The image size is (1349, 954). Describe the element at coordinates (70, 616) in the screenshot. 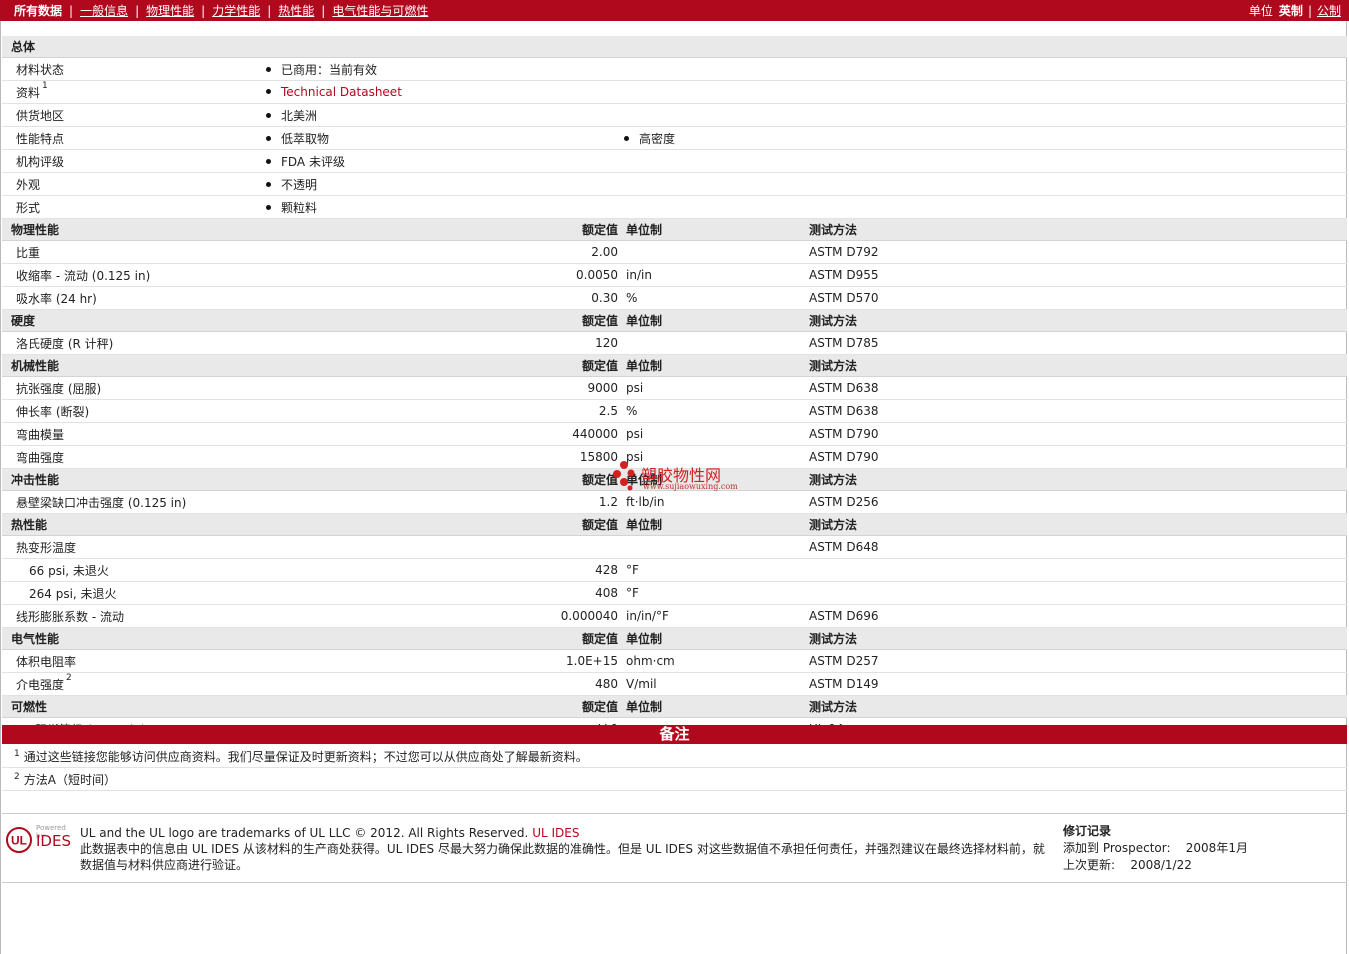

I see `property-label: 线形膨胀系数 - 流动` at that location.